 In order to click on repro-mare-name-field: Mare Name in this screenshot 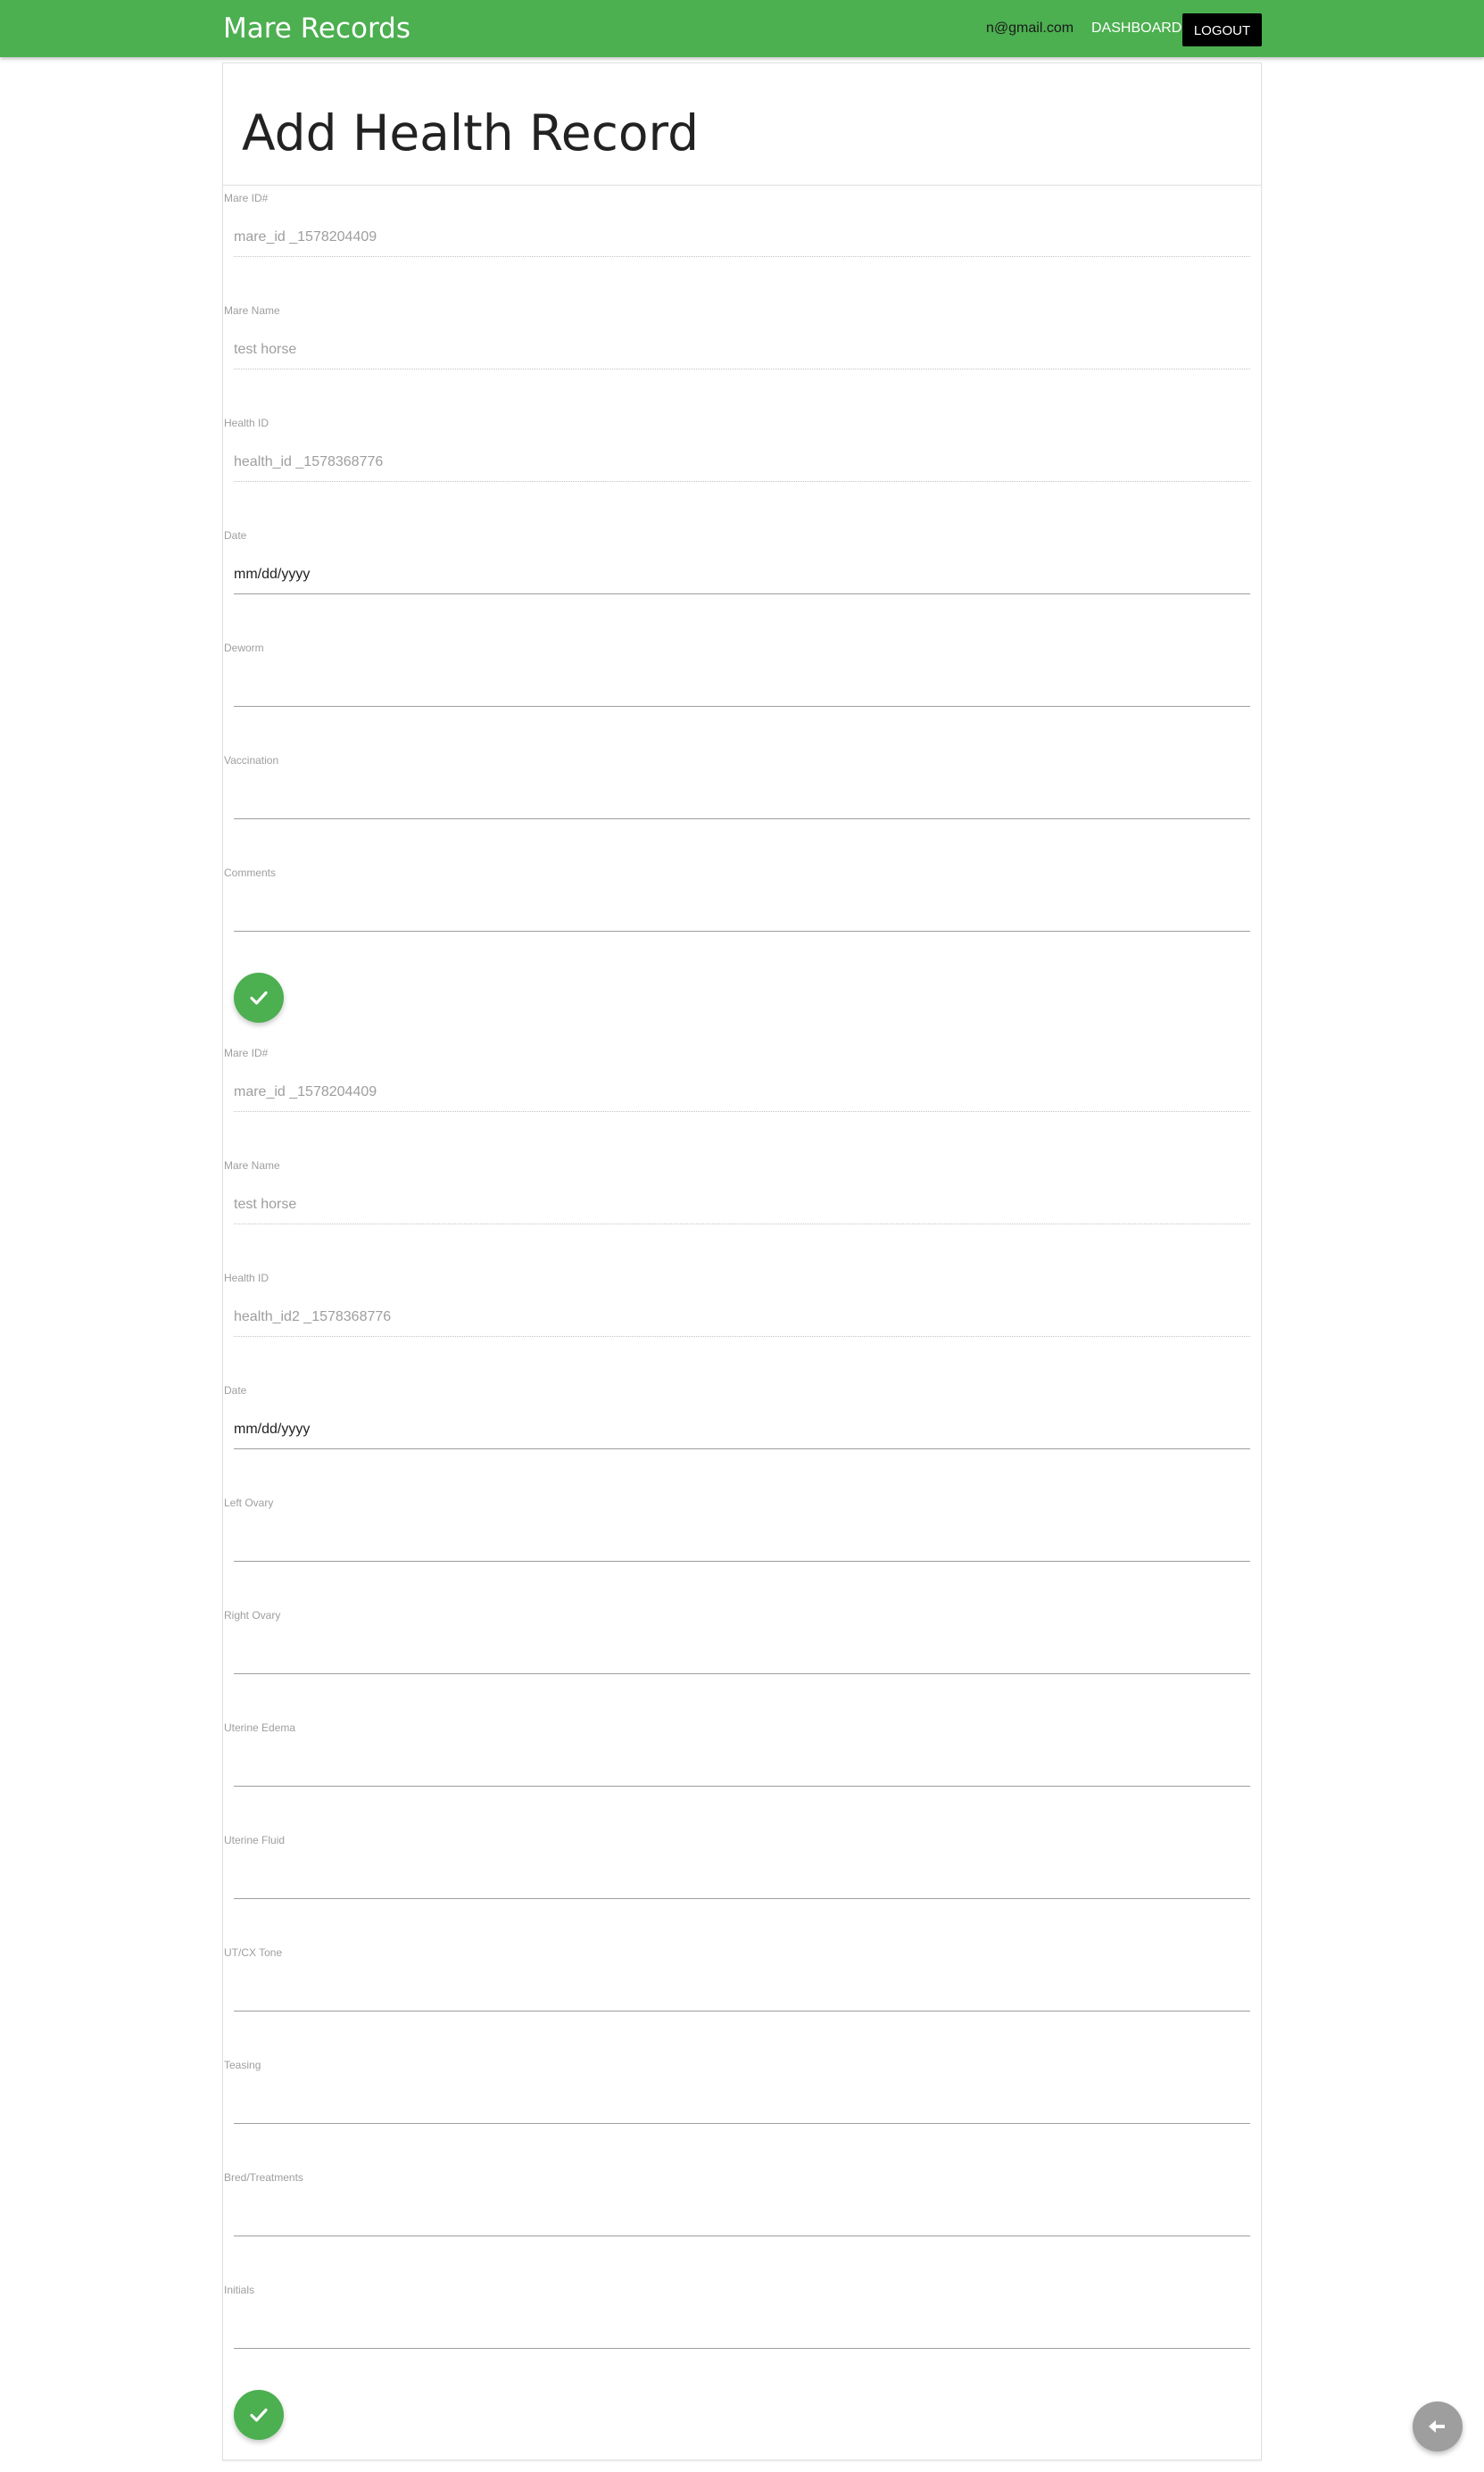, I will do `click(742, 1215)`.